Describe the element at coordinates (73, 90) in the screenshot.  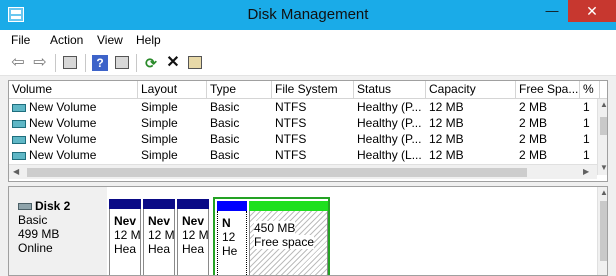
I see `column-volume: Volume` at that location.